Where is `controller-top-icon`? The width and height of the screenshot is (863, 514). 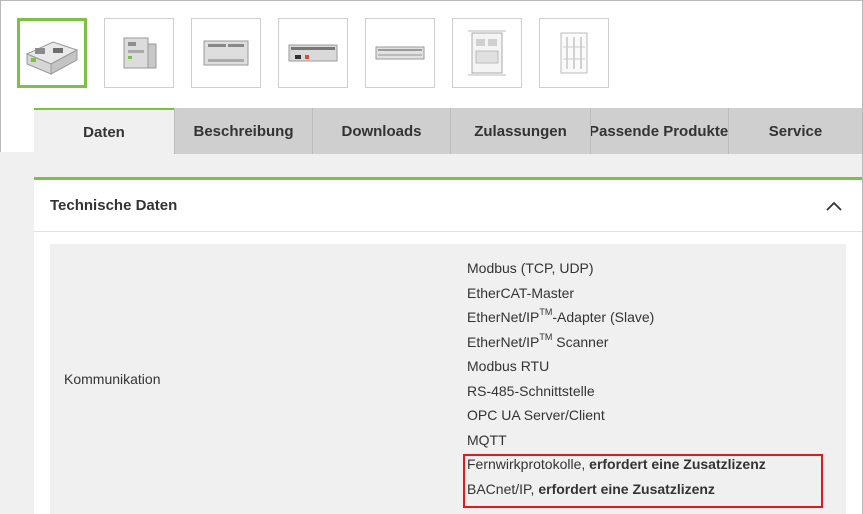 controller-top-icon is located at coordinates (226, 53).